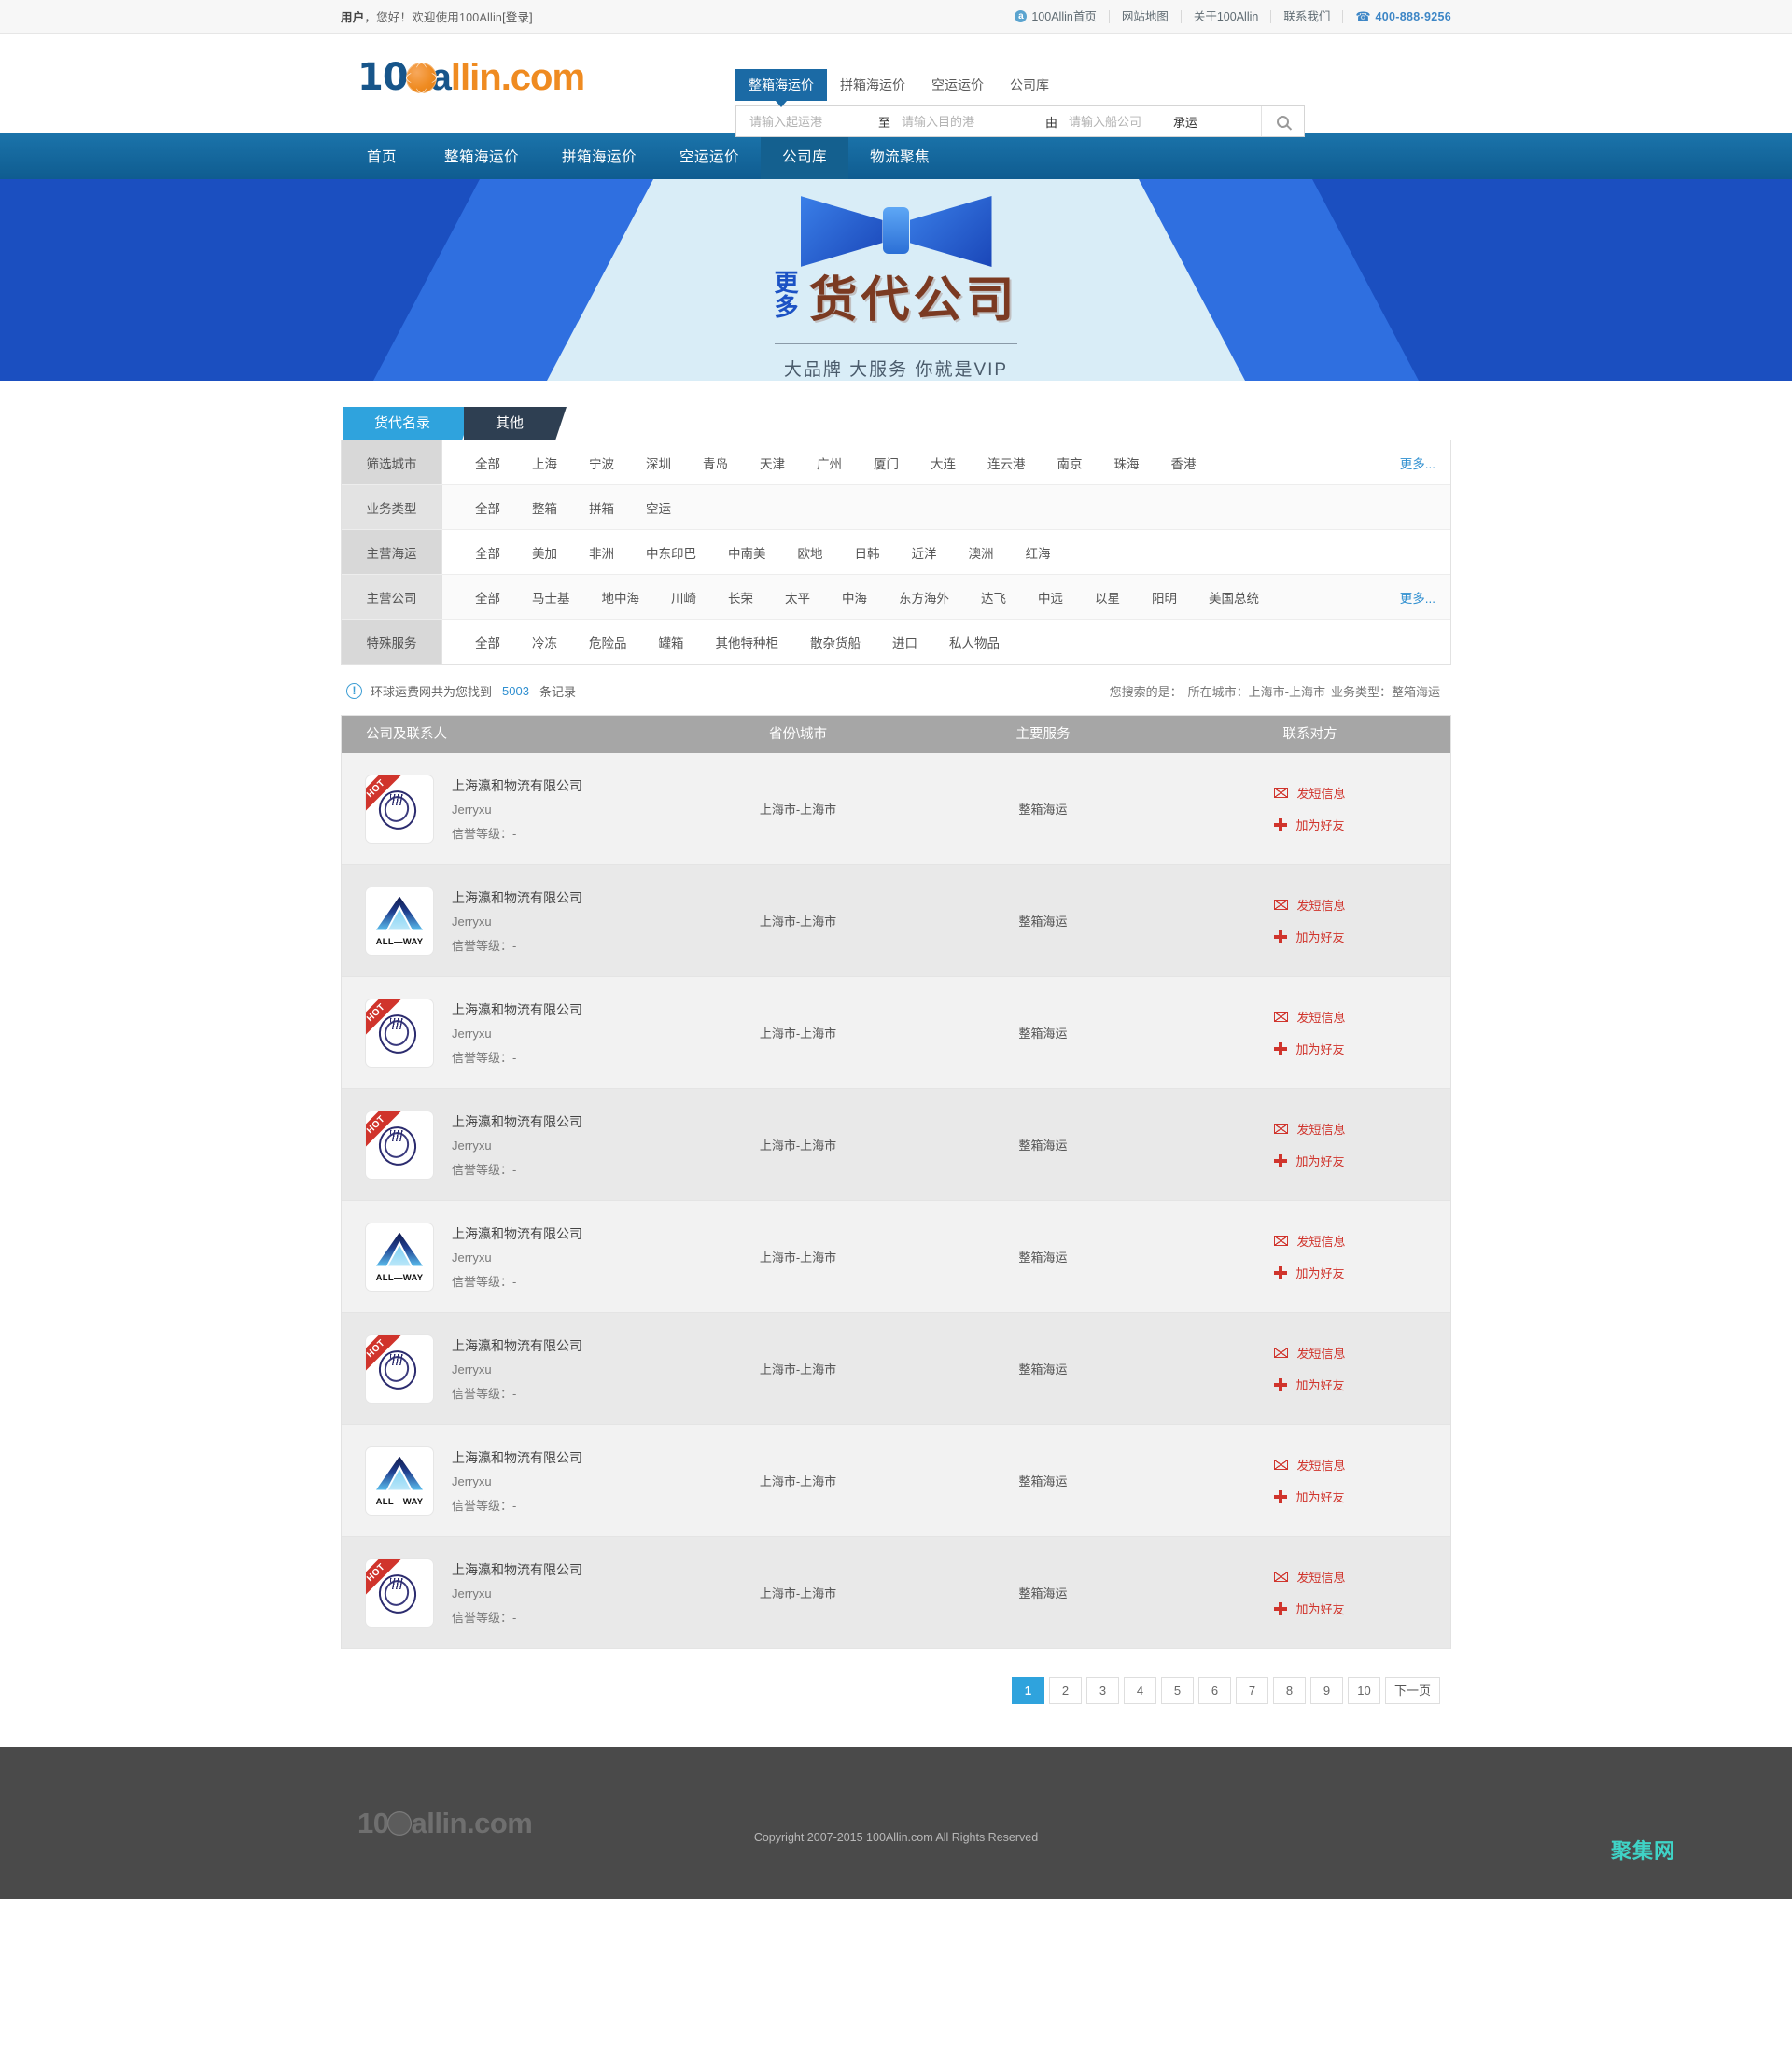 The height and width of the screenshot is (2054, 1792). I want to click on filter-option: 宁波, so click(601, 463).